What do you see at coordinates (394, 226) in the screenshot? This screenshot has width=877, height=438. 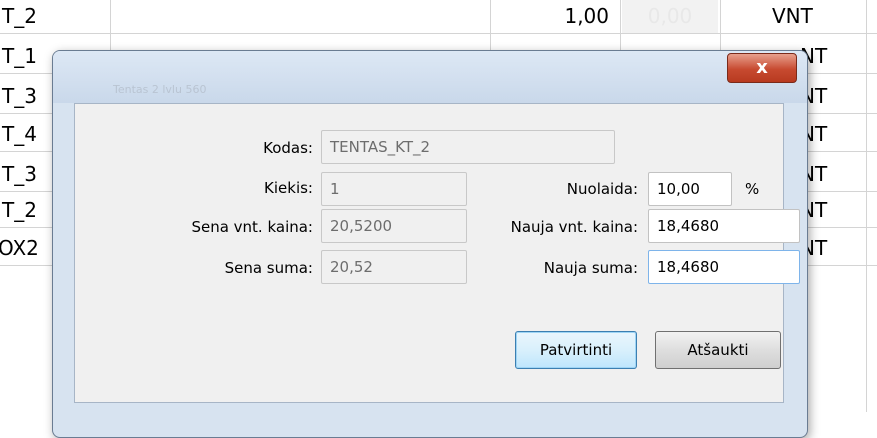 I see `old-unit-price-field: 20,5200` at bounding box center [394, 226].